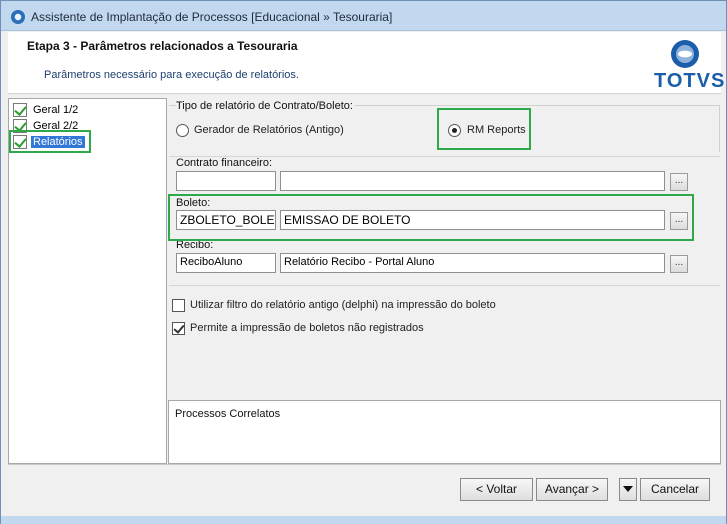 Image resolution: width=727 pixels, height=524 pixels. What do you see at coordinates (178, 305) in the screenshot?
I see `filter-old-checkbox` at bounding box center [178, 305].